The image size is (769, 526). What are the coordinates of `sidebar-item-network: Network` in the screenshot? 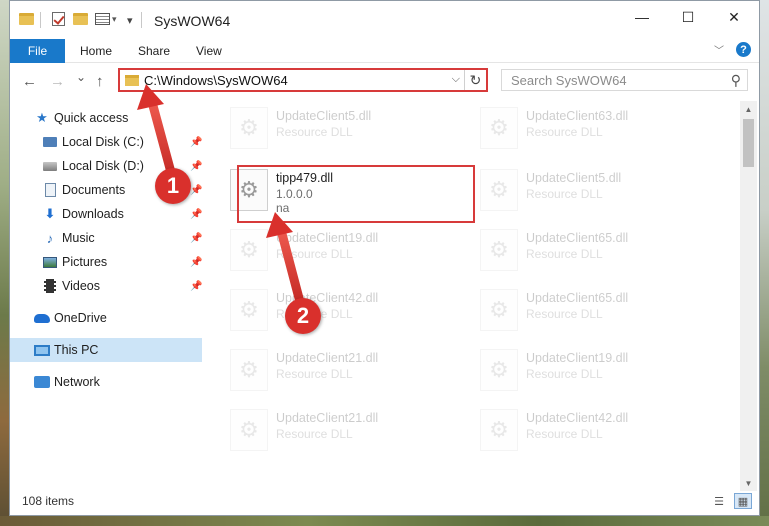 It's located at (106, 382).